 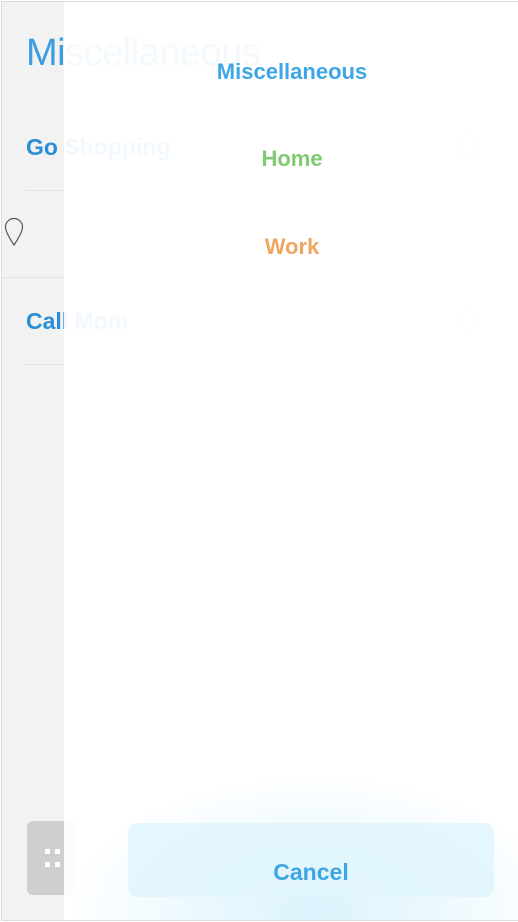 I want to click on location-pin-icon, so click(x=14, y=232).